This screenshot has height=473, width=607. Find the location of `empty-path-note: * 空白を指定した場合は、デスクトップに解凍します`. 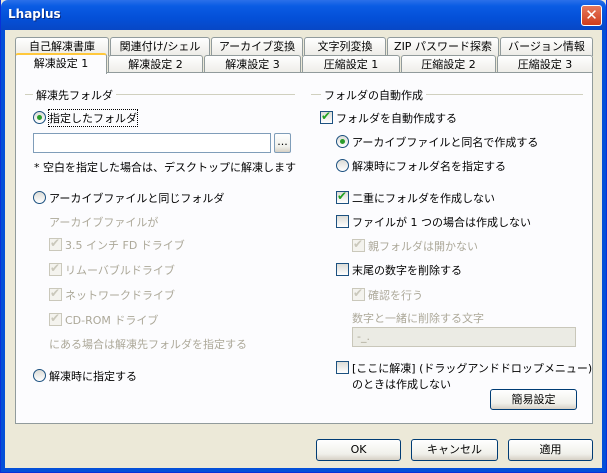

empty-path-note: * 空白を指定した場合は、デスクトップに解凍します is located at coordinates (165, 167).